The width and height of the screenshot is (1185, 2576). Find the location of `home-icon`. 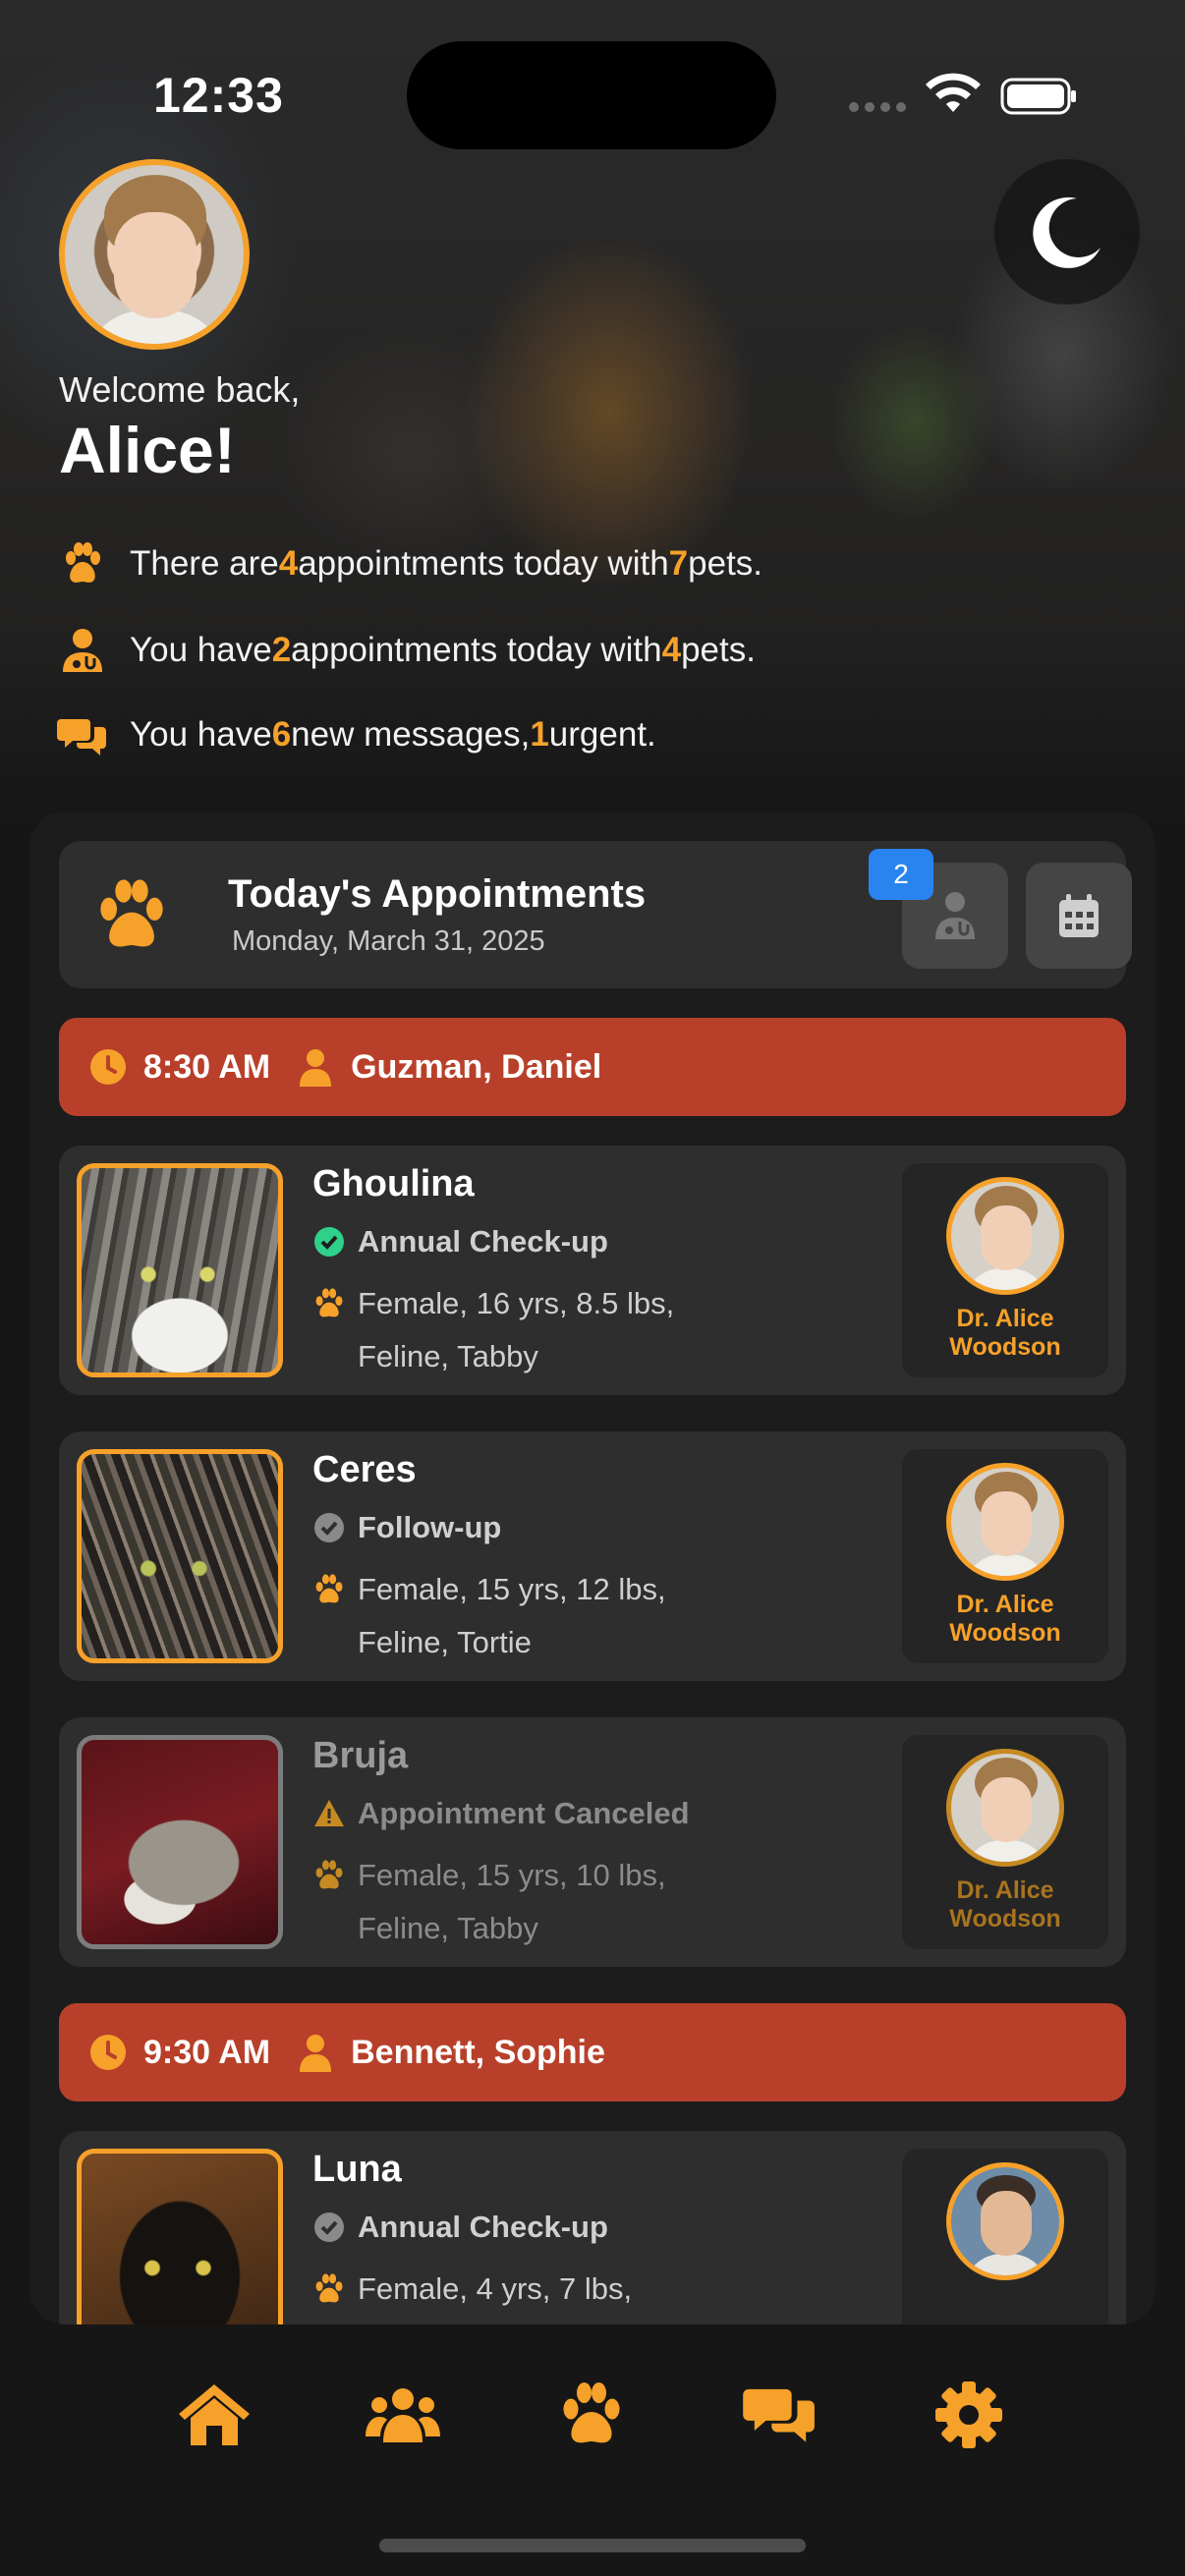

home-icon is located at coordinates (215, 2414).